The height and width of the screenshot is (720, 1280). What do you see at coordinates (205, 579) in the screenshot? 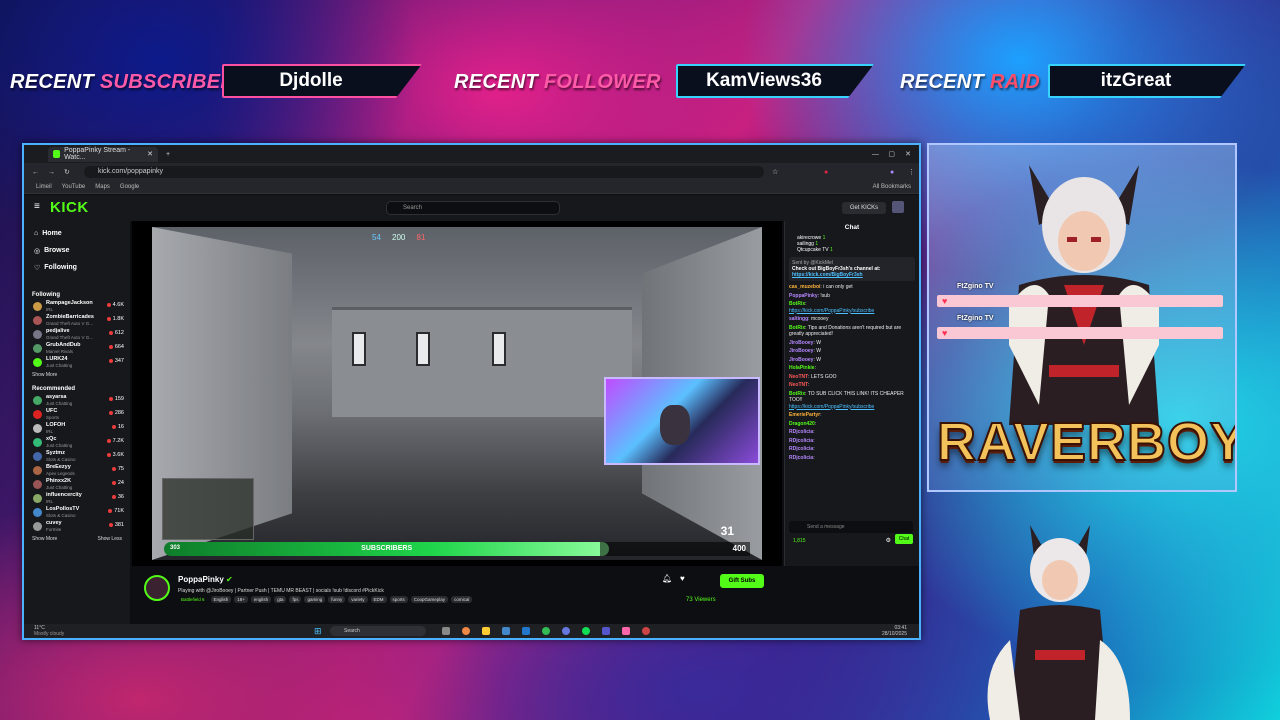
I see `streamer-name: PoppaPinky ✔` at bounding box center [205, 579].